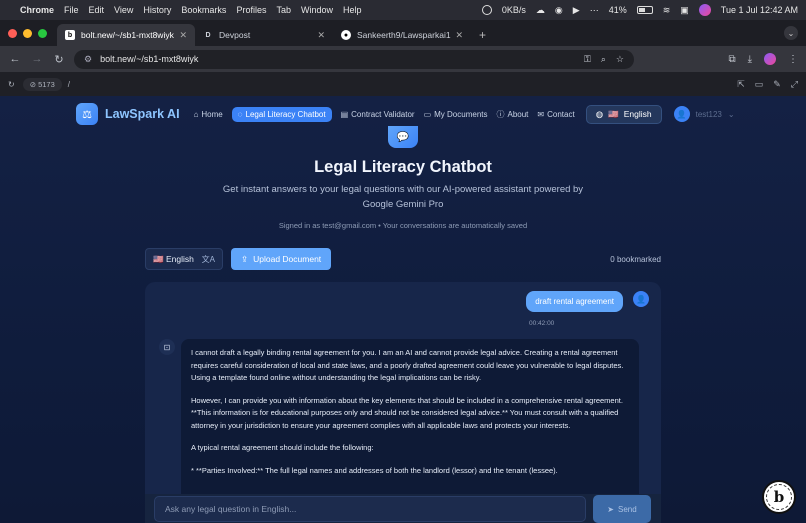  Describe the element at coordinates (149, 59) in the screenshot. I see `url-text: bolt.new/~/sb1-mxt8wiyk` at that location.